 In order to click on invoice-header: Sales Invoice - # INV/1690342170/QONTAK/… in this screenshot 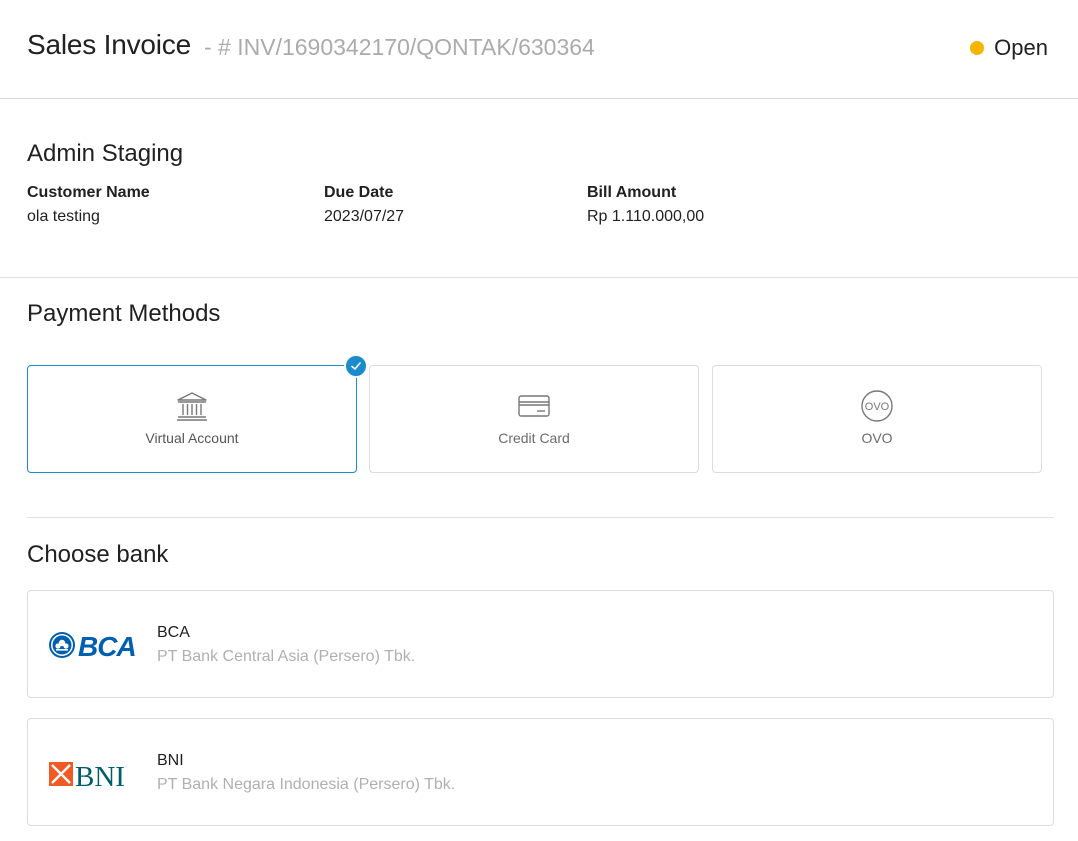, I will do `click(539, 49)`.